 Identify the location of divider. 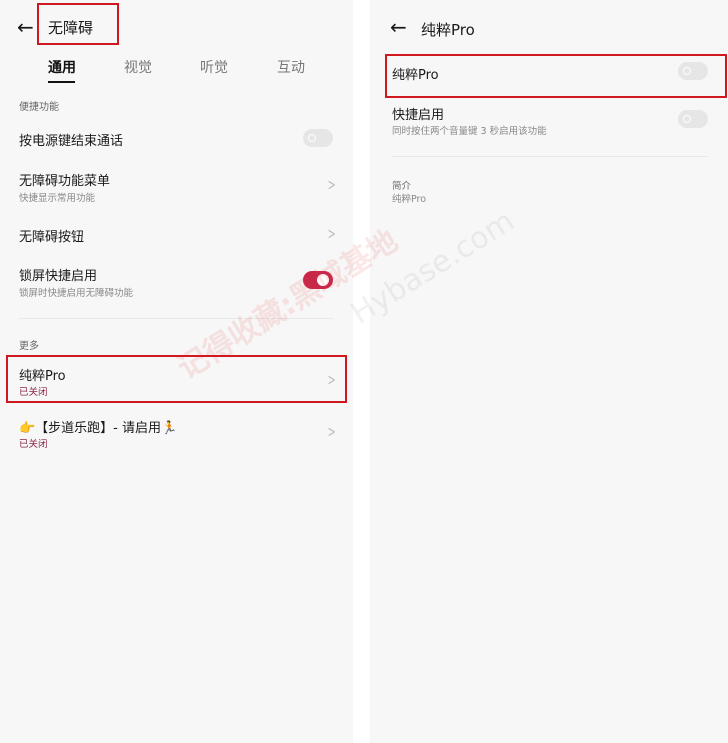
(550, 156).